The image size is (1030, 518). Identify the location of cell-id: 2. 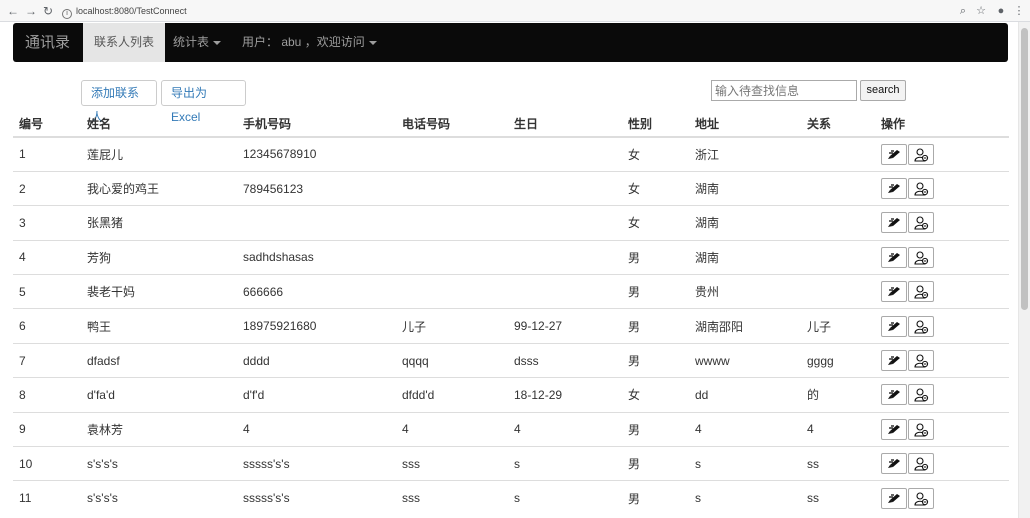
(47, 188).